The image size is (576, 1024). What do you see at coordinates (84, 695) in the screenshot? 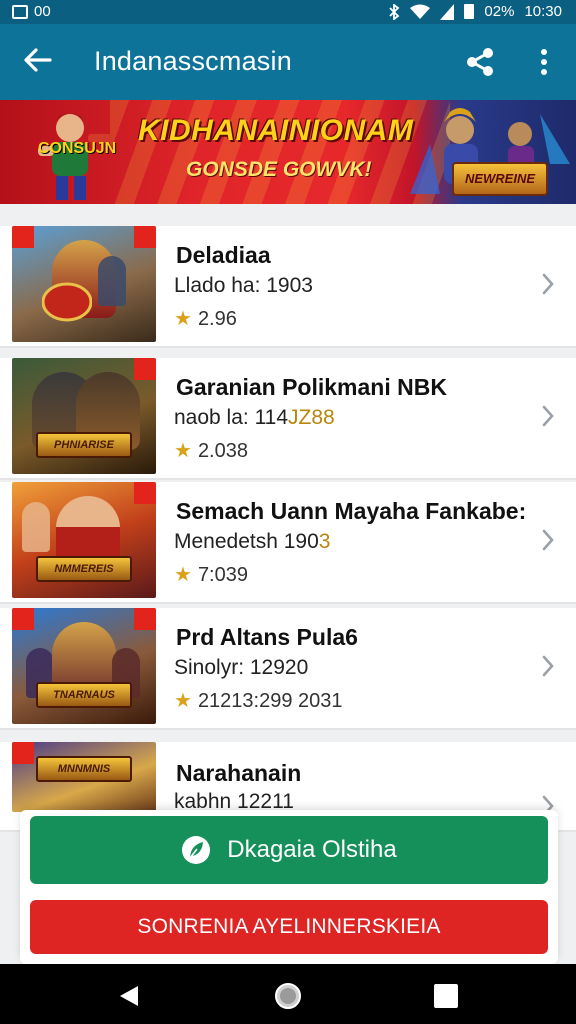
I see `thumb-logo-plate: TNARNAUS` at bounding box center [84, 695].